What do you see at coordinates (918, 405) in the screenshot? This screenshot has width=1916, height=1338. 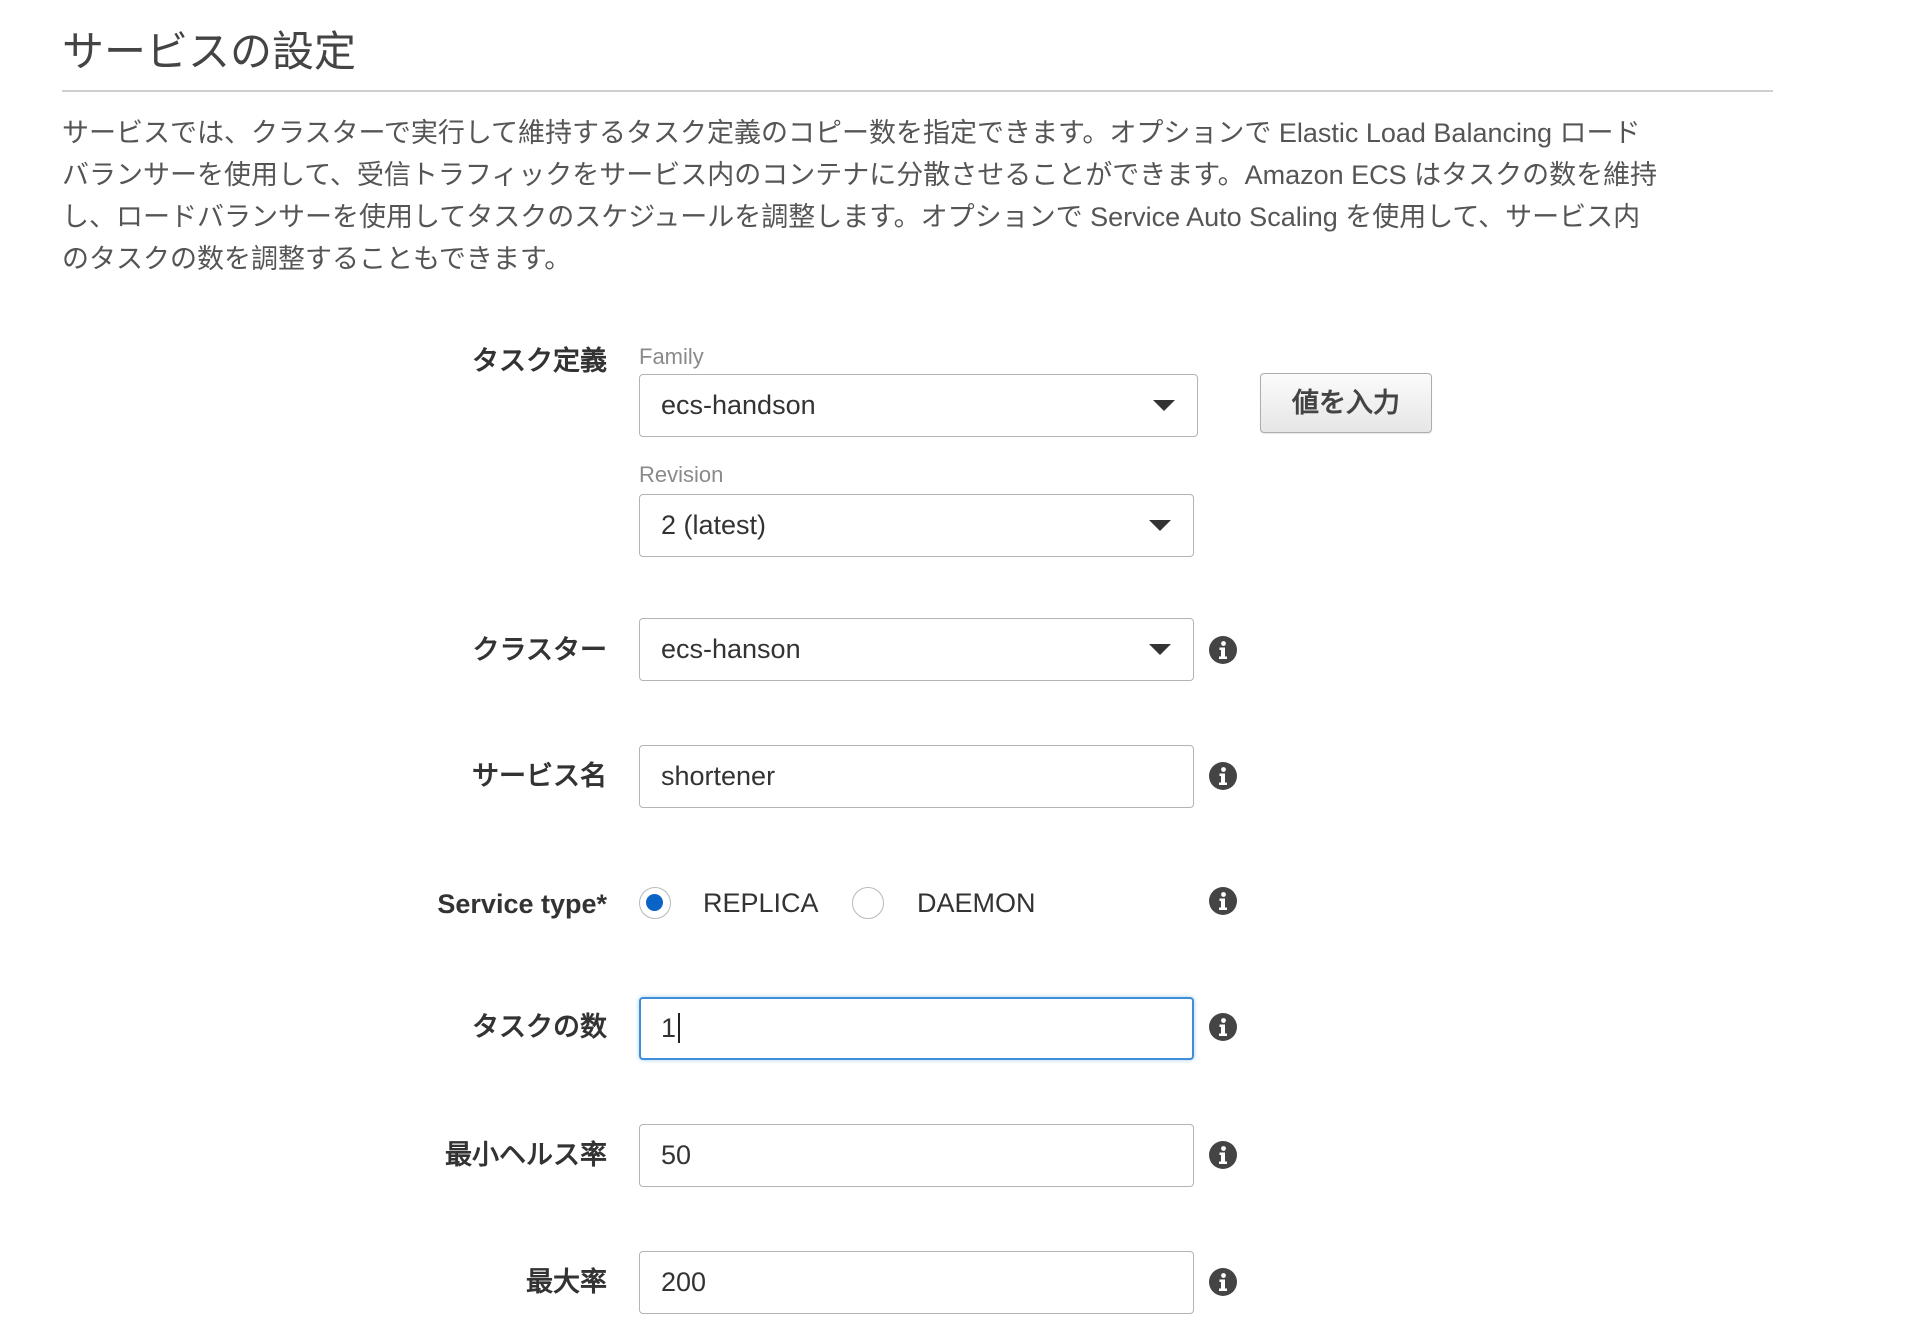 I see `family-select: ecs-handson` at bounding box center [918, 405].